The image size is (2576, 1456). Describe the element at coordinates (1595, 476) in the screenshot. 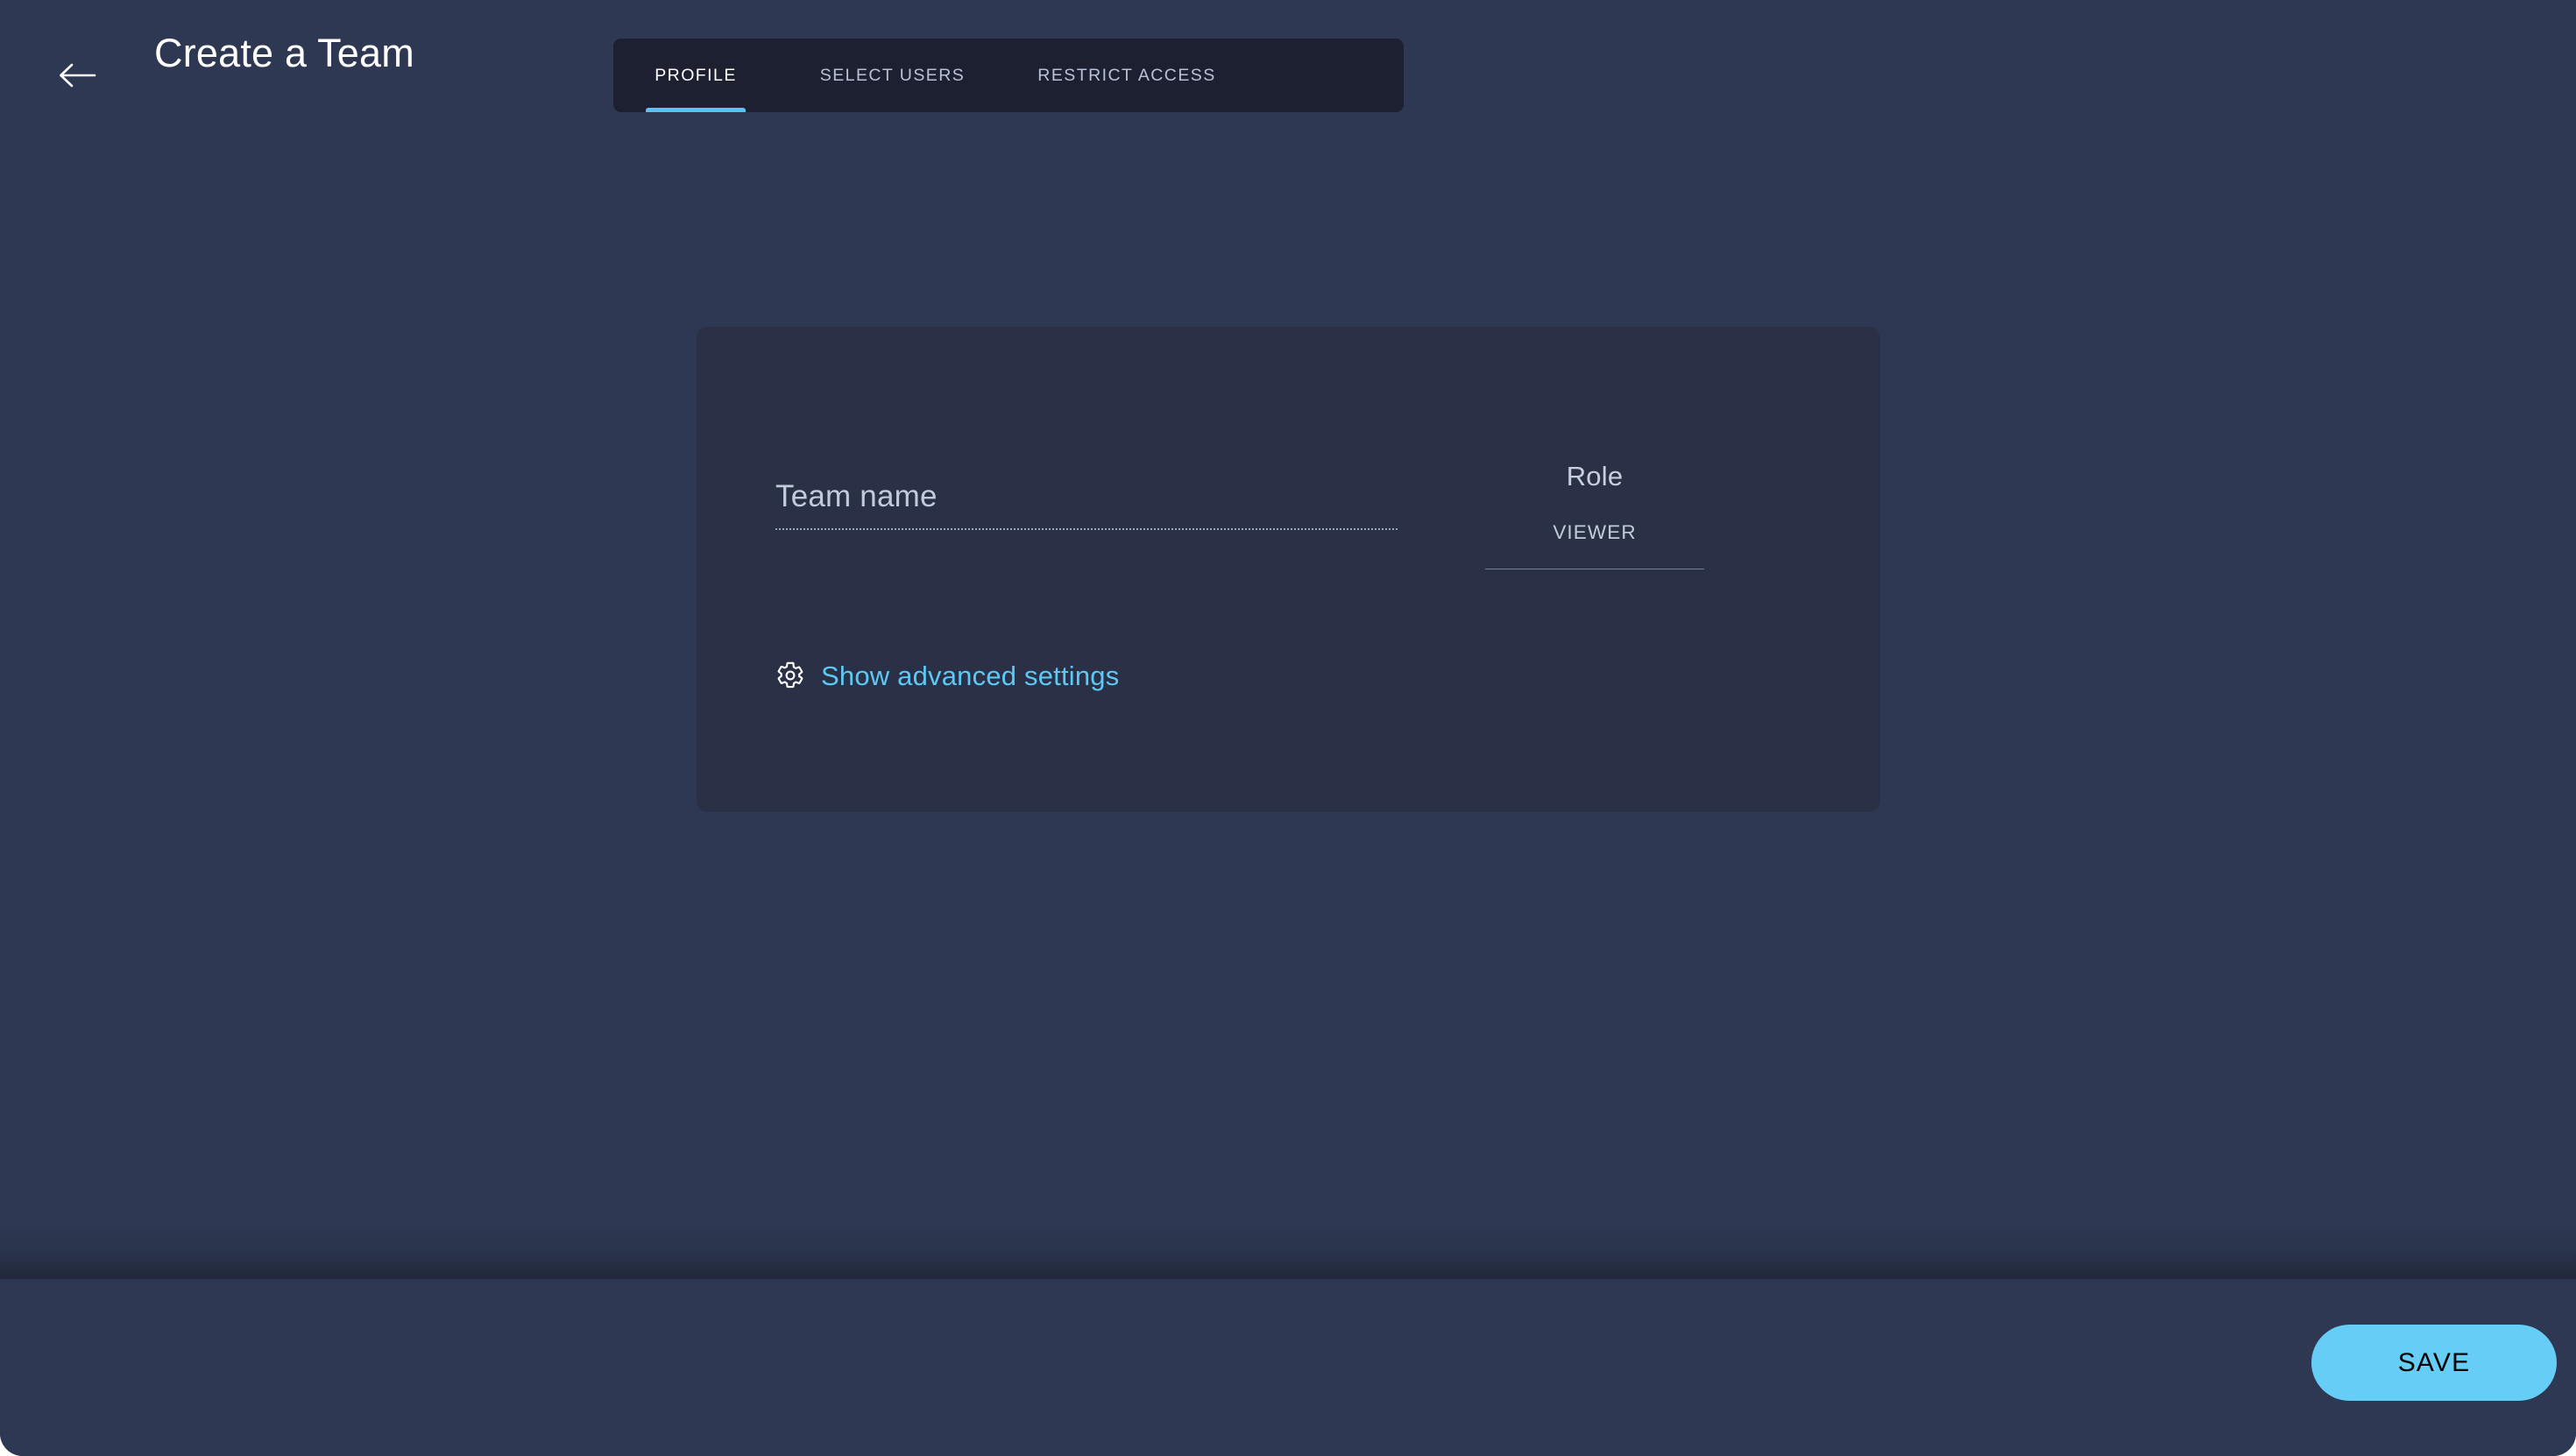

I see `role-label: Role` at that location.